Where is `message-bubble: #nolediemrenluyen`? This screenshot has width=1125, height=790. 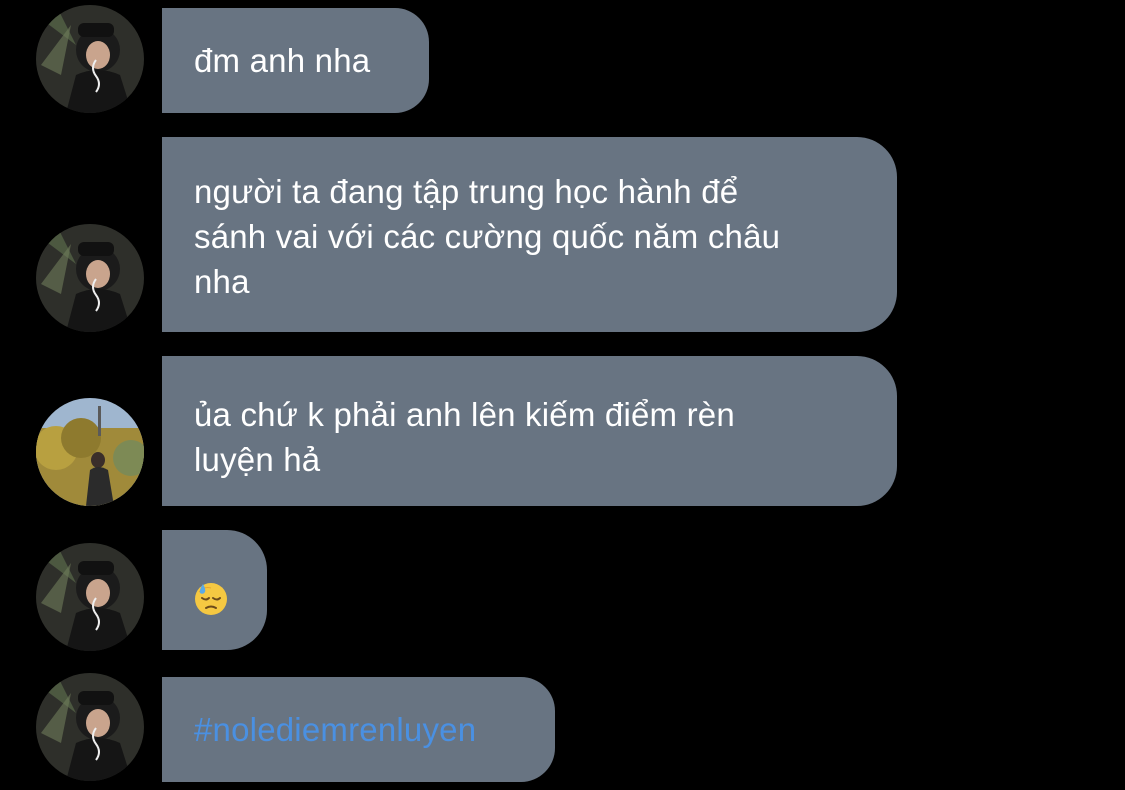
message-bubble: #nolediemrenluyen is located at coordinates (358, 729).